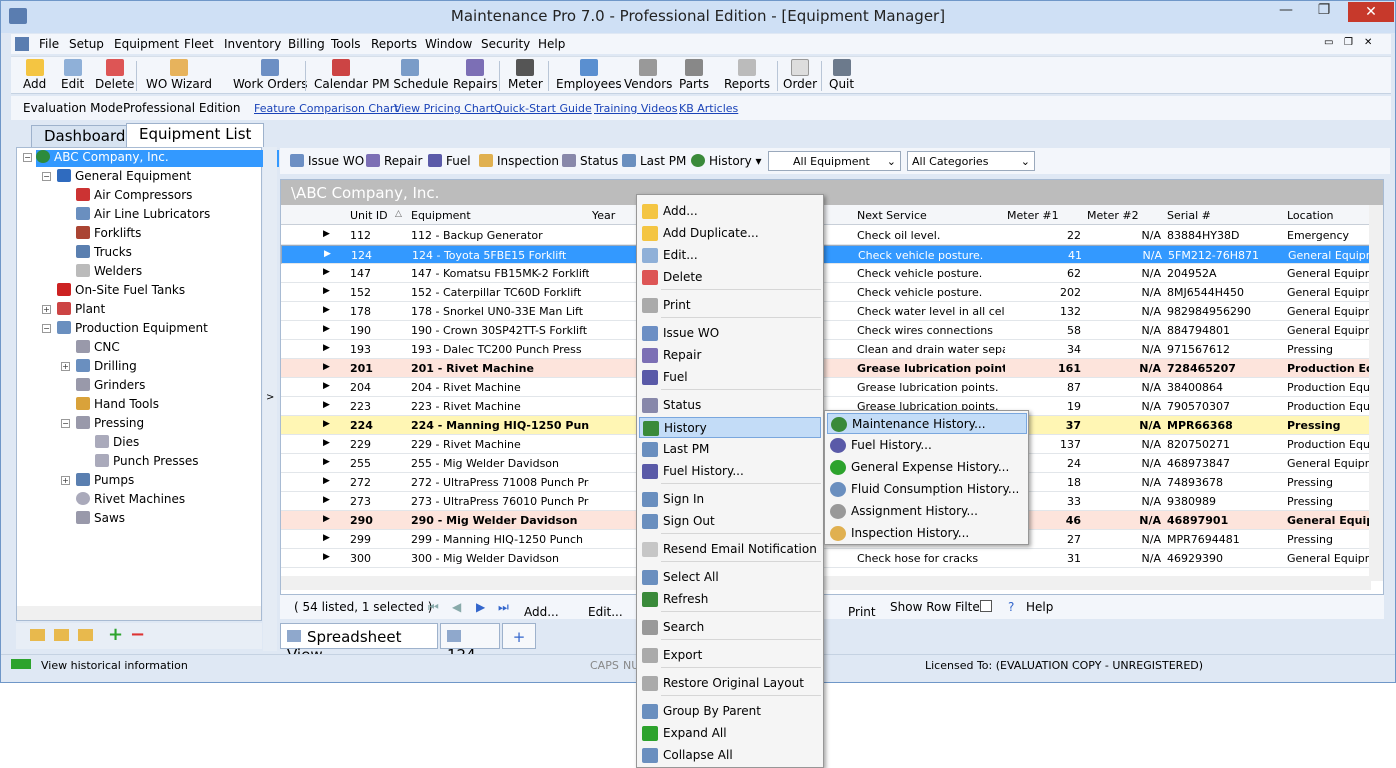  What do you see at coordinates (730, 521) in the screenshot?
I see `context-item-sign-out: Sign Out` at bounding box center [730, 521].